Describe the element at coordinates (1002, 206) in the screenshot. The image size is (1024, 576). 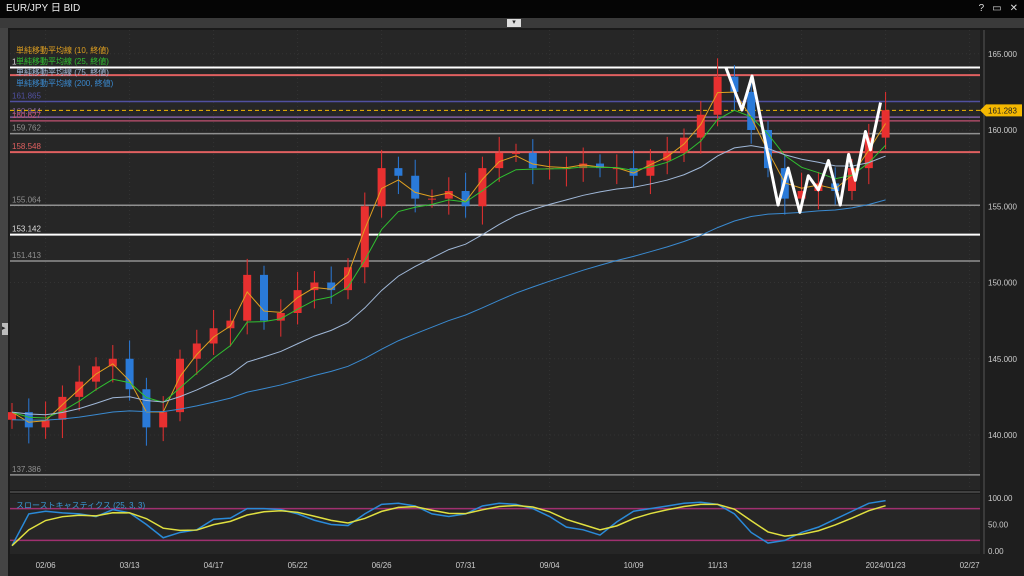
I see `y-tick-label: 155.000` at that location.